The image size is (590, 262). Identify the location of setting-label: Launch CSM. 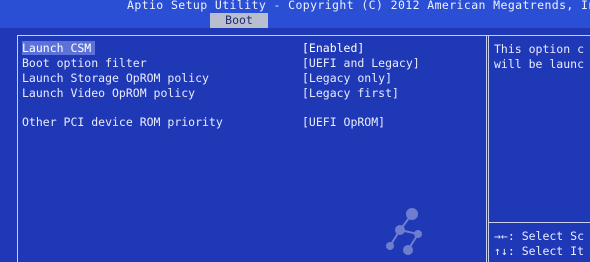
(59, 48).